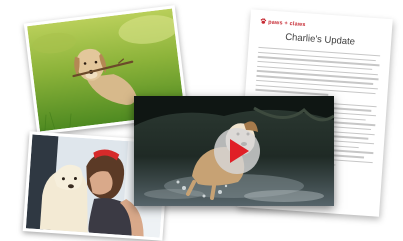 Image resolution: width=403 pixels, height=241 pixels. What do you see at coordinates (286, 24) in the screenshot?
I see `brand-name: paws + claws` at bounding box center [286, 24].